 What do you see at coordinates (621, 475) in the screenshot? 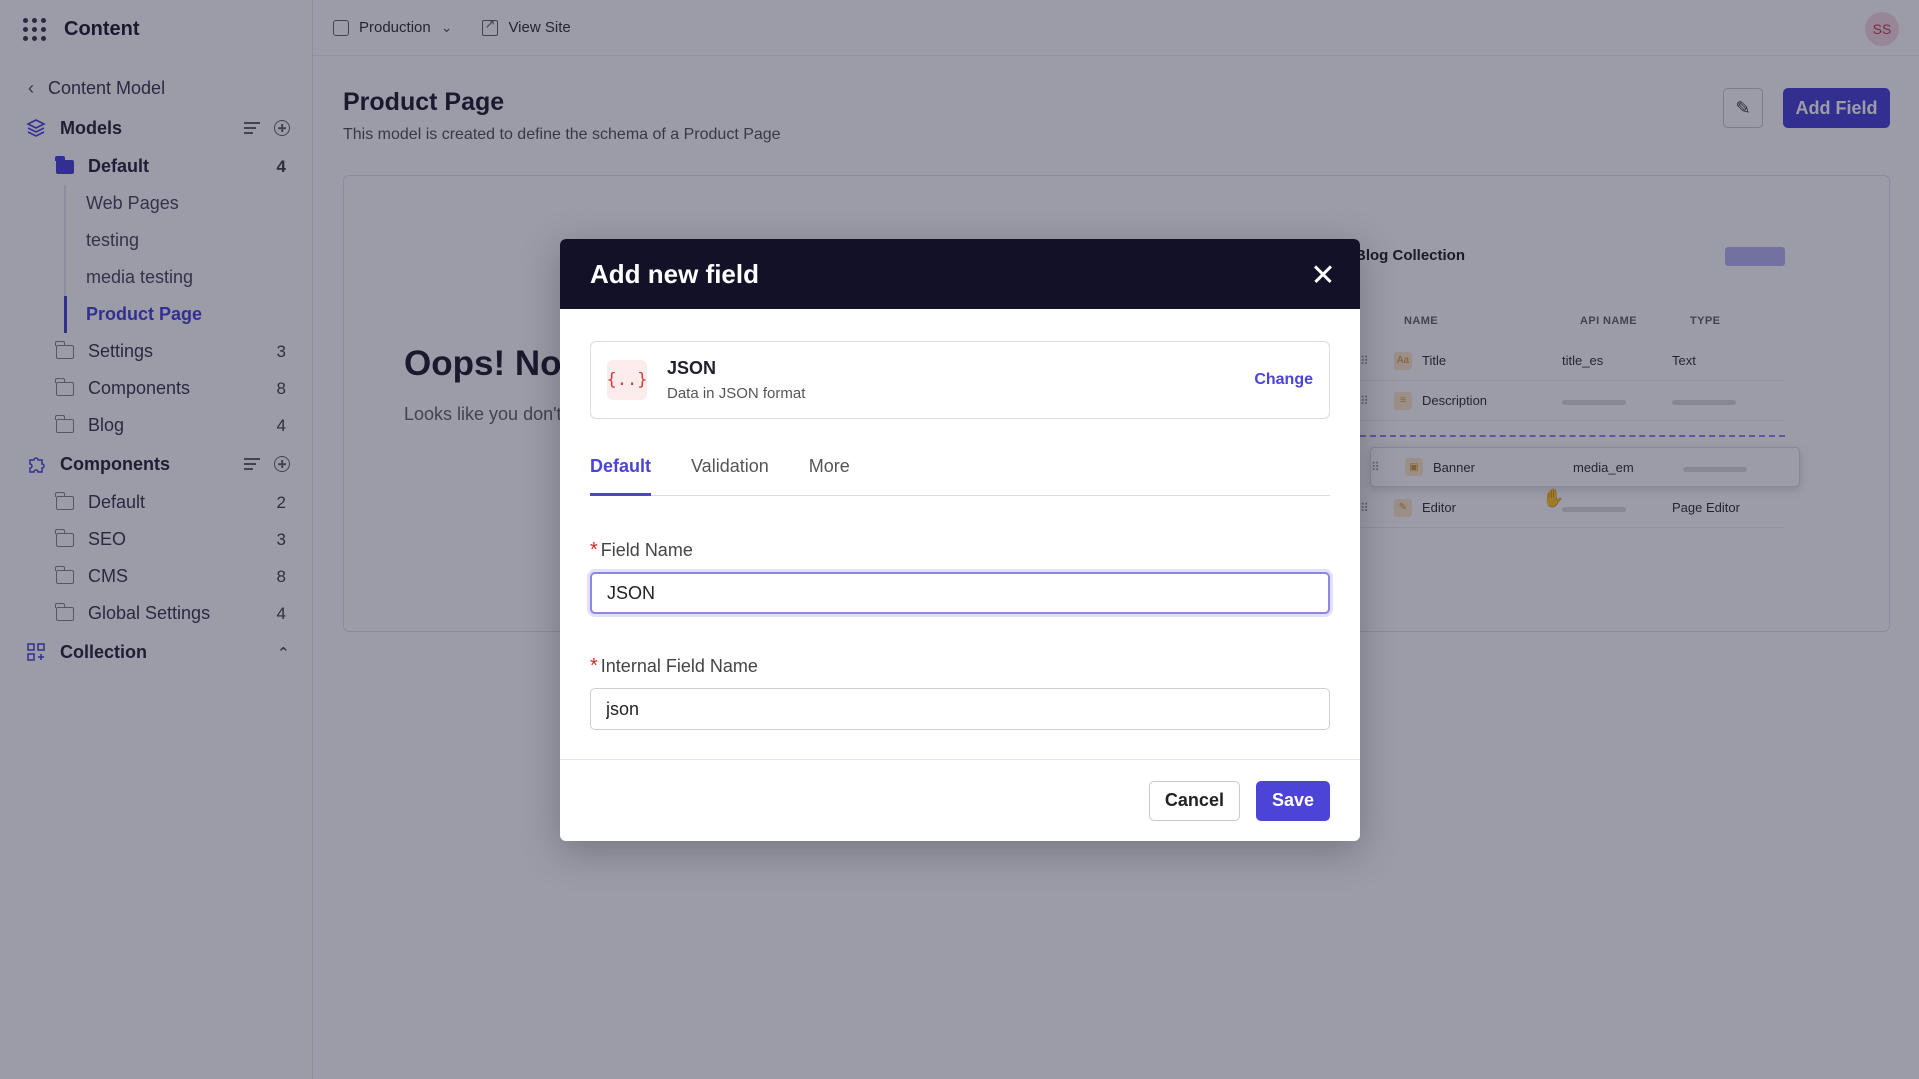
I see `tab-default: Default` at bounding box center [621, 475].